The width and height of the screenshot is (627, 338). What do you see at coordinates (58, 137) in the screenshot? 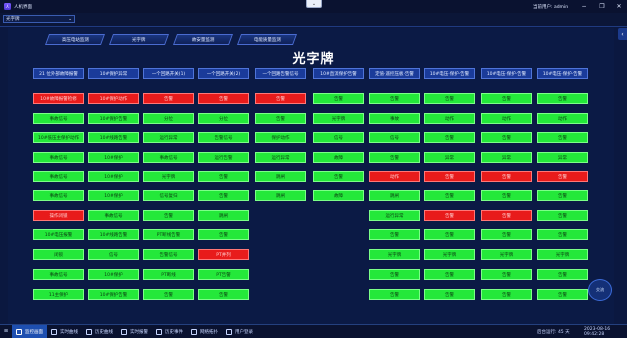
I see `alarm-indicator: 10#低压主保护动作` at bounding box center [58, 137].